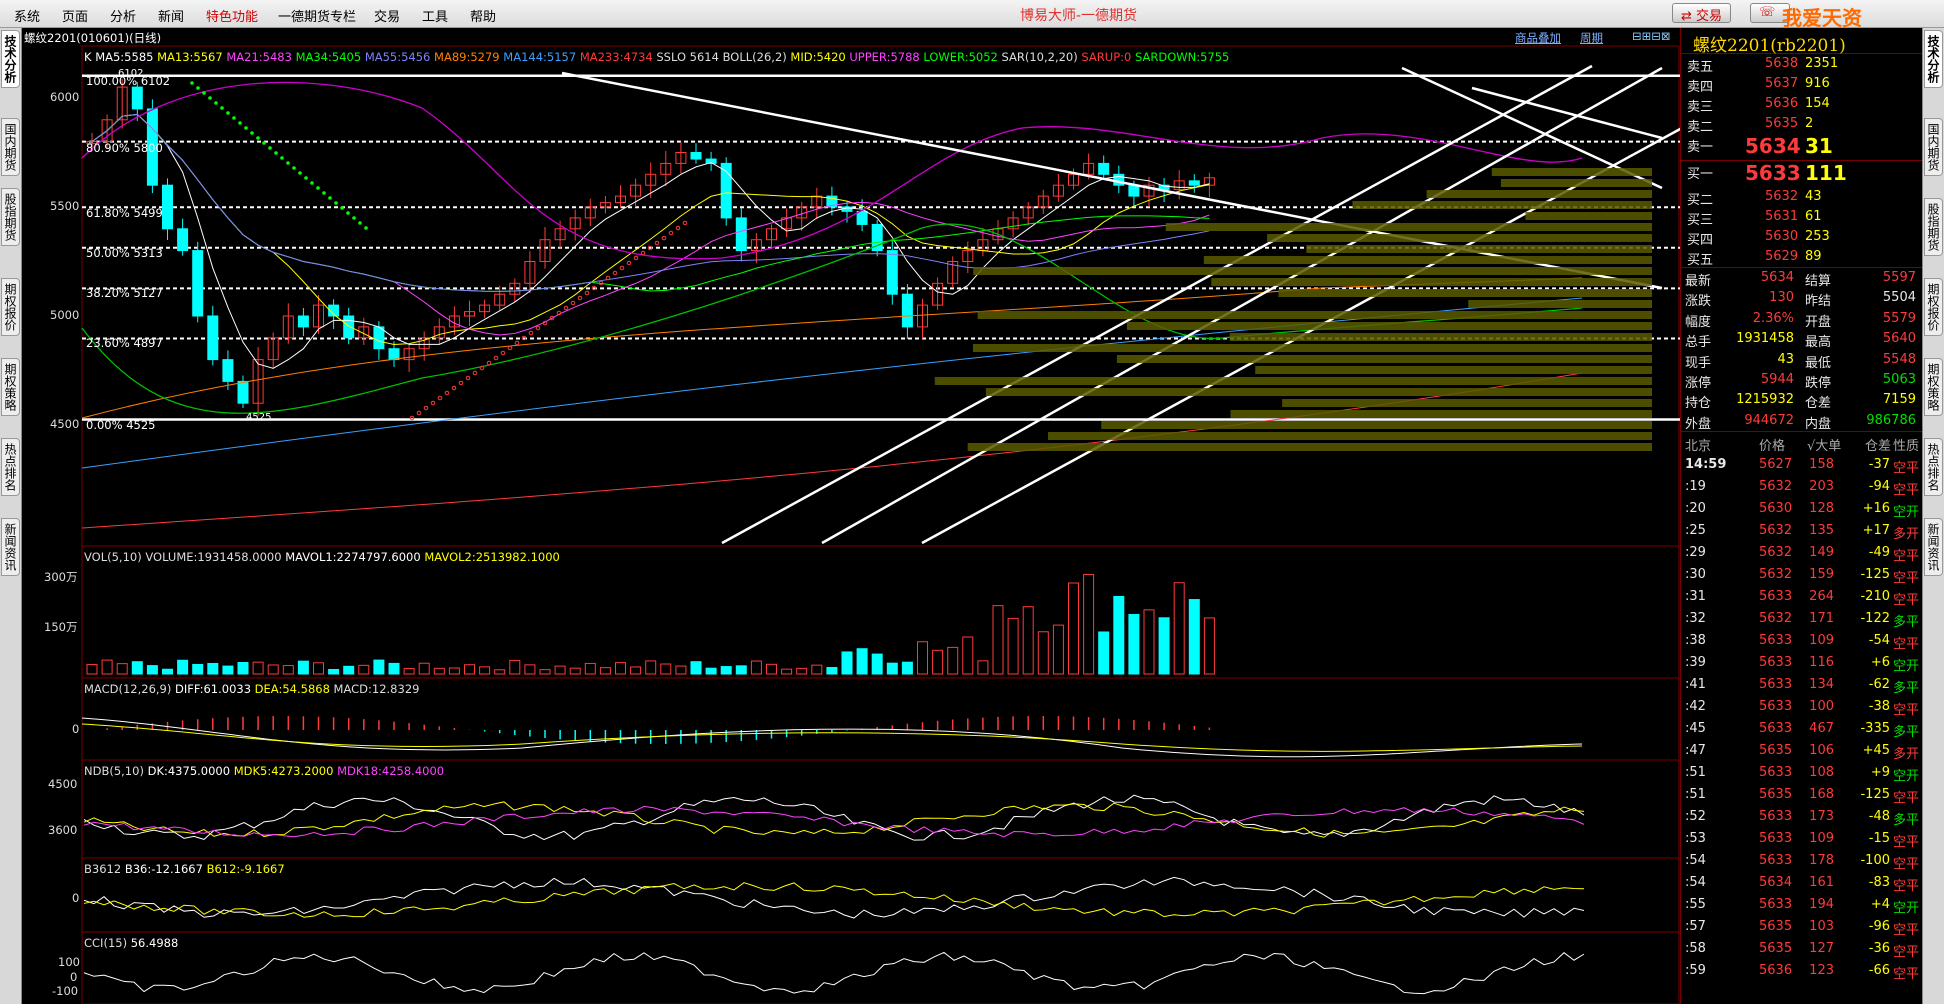  Describe the element at coordinates (232, 15) in the screenshot. I see `menu-features: 特色功能` at that location.